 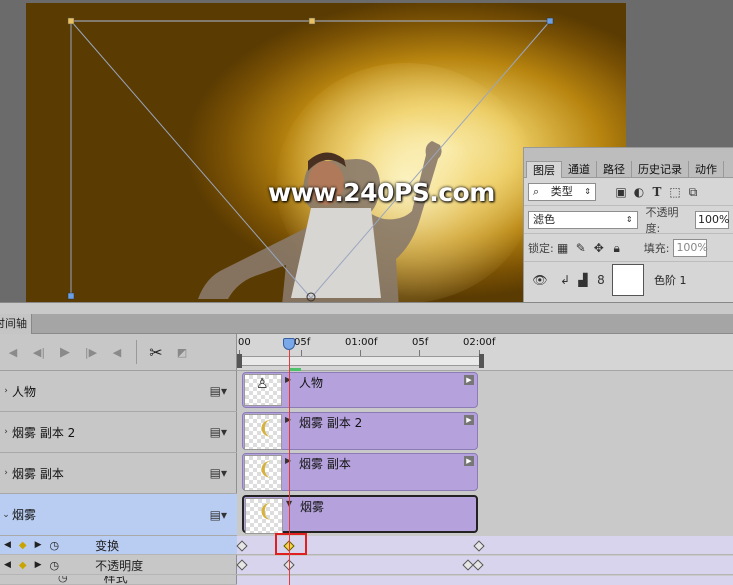 What do you see at coordinates (583, 219) in the screenshot?
I see `blend-mode-select: 滤色 ⇕` at bounding box center [583, 219].